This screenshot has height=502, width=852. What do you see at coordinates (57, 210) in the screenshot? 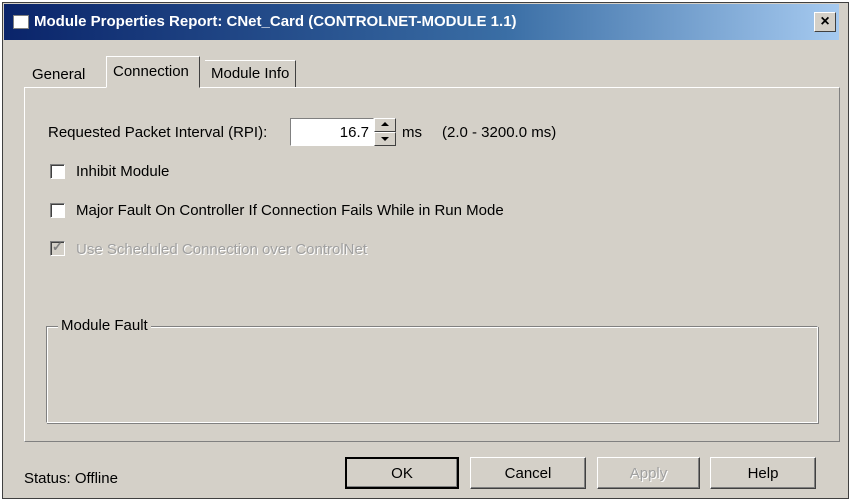
I see `major-fault-checkbox` at bounding box center [57, 210].